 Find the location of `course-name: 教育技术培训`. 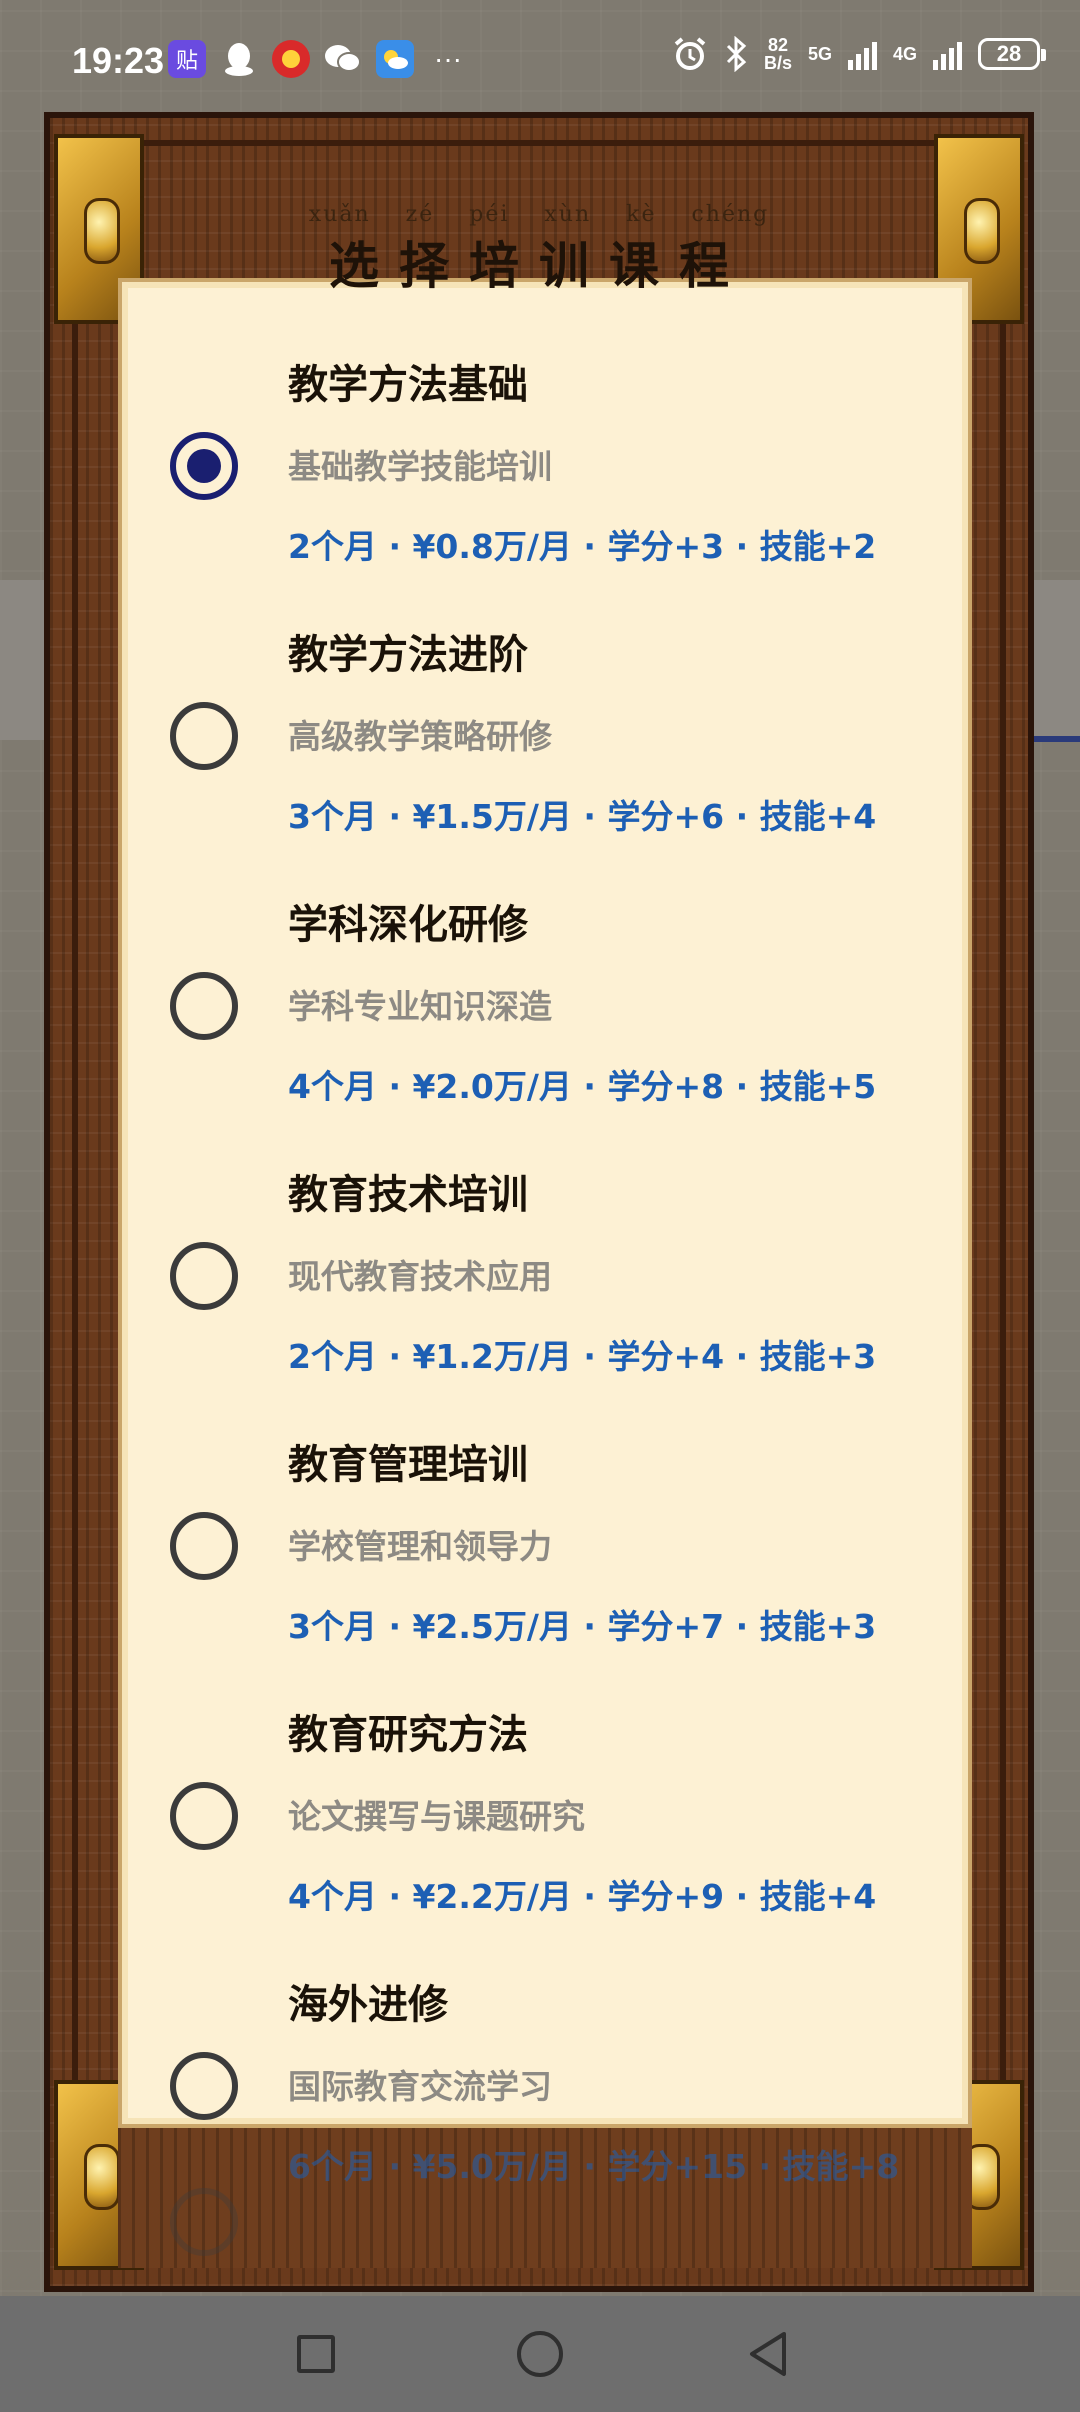

course-name: 教育技术培训 is located at coordinates (408, 1195).